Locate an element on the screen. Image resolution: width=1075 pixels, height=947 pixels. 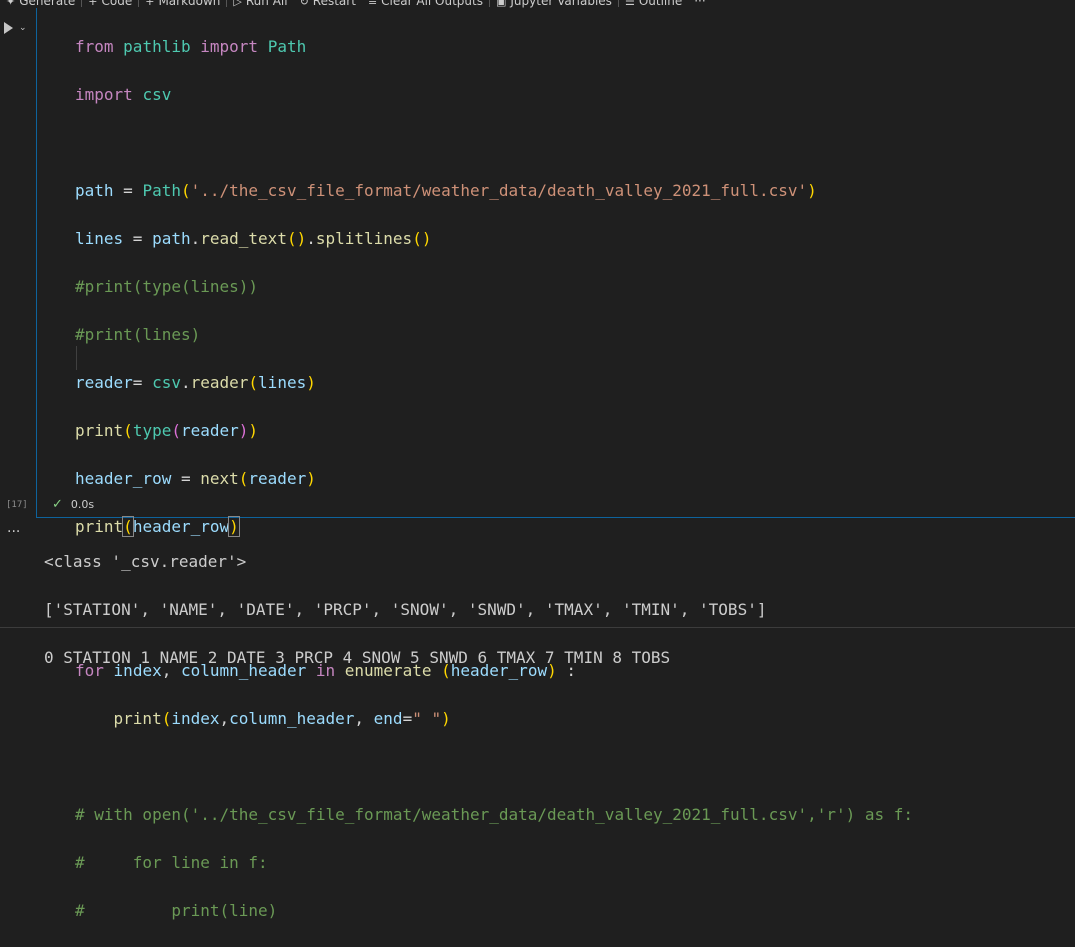
run-cell-button: ⌄ is located at coordinates (15, 28).